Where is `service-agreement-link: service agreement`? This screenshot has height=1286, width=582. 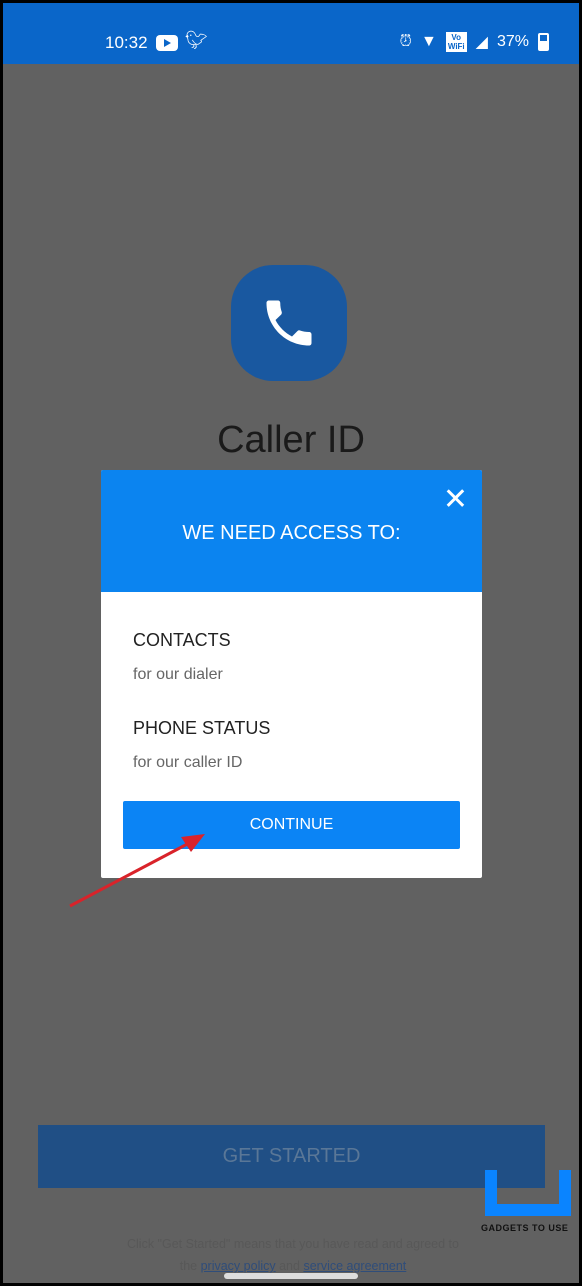
service-agreement-link: service agreement is located at coordinates (354, 1266).